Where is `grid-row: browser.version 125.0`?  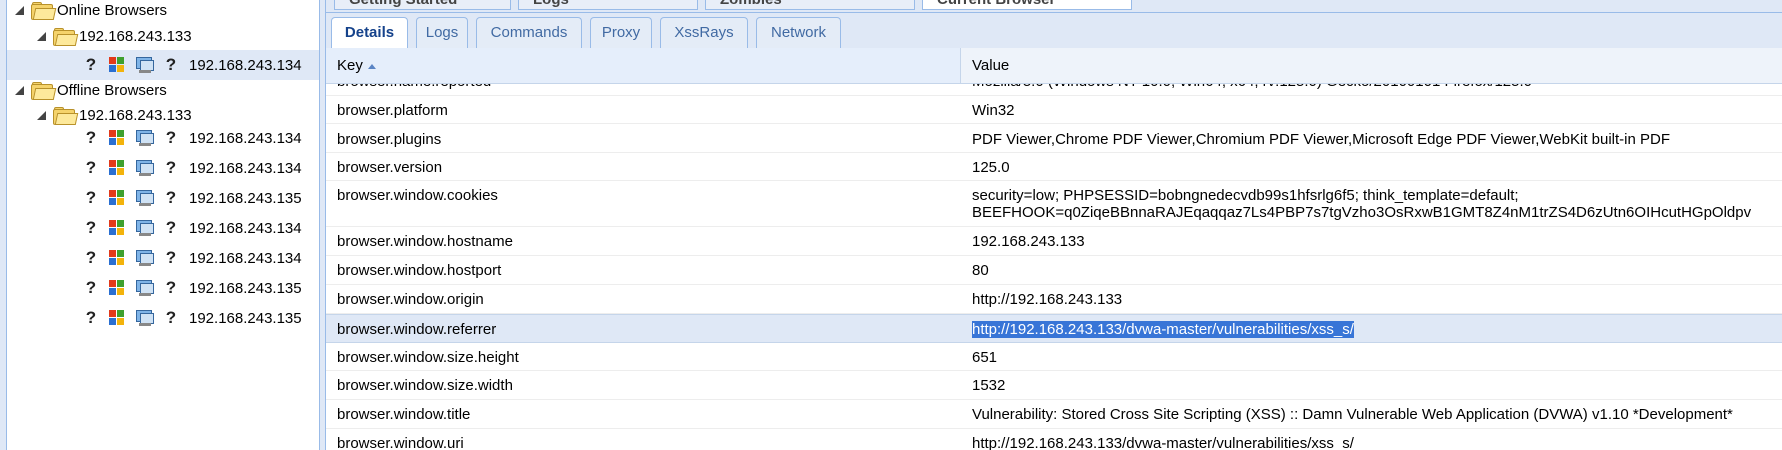
grid-row: browser.version 125.0 is located at coordinates (1054, 167).